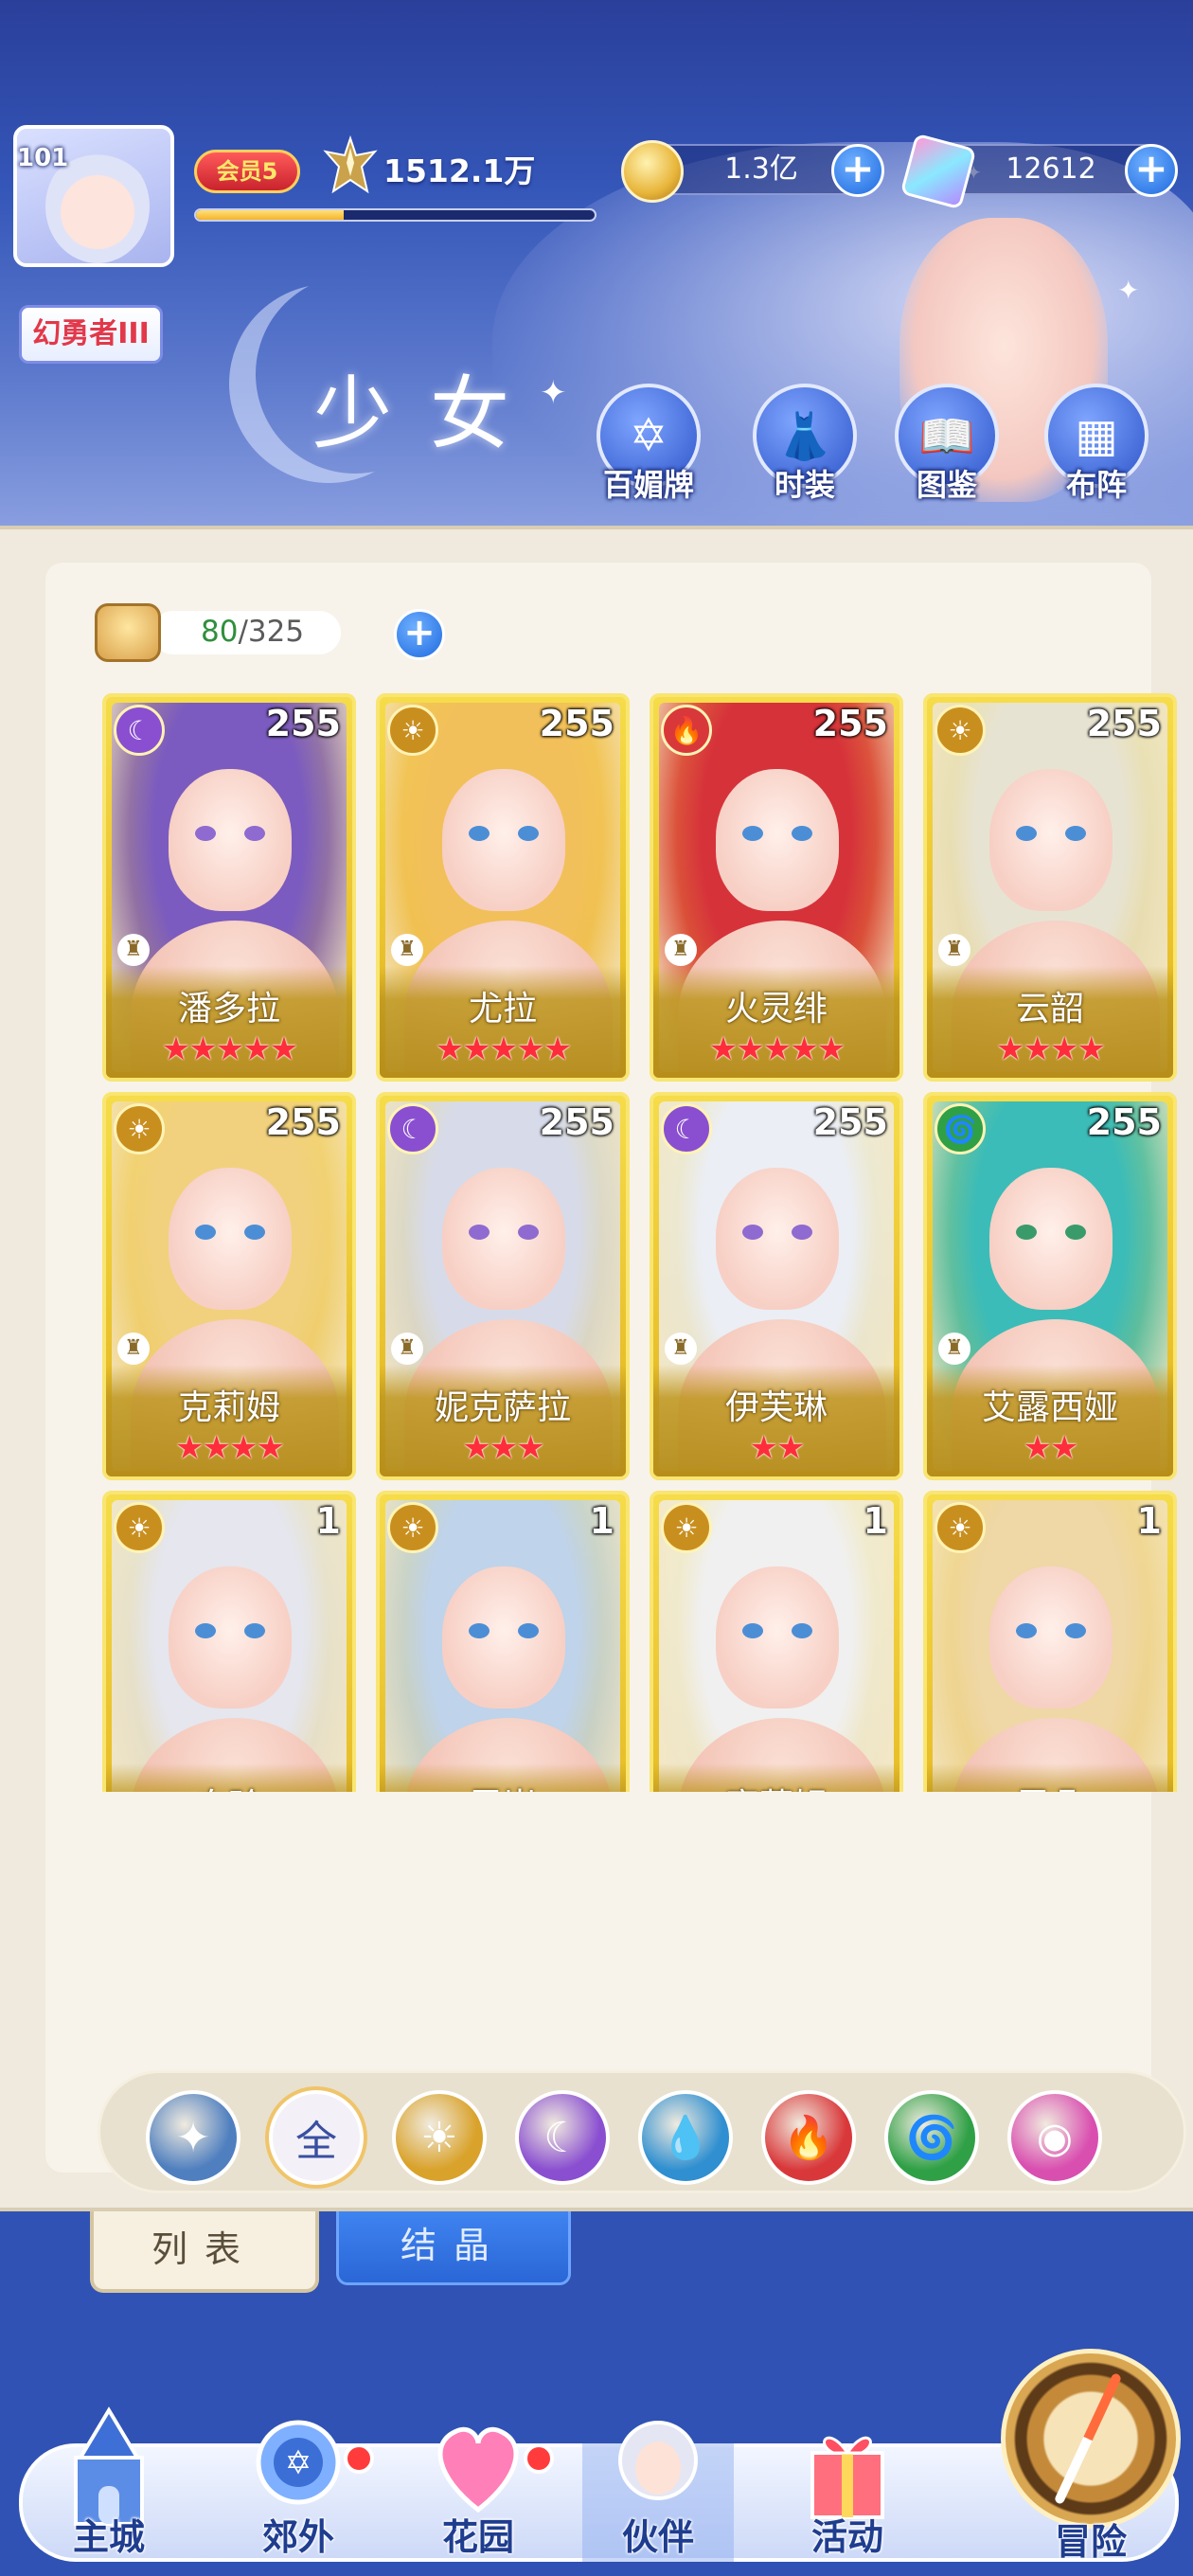 The width and height of the screenshot is (1193, 2576). What do you see at coordinates (453, 2248) in the screenshot?
I see `tab-crystal: 结晶` at bounding box center [453, 2248].